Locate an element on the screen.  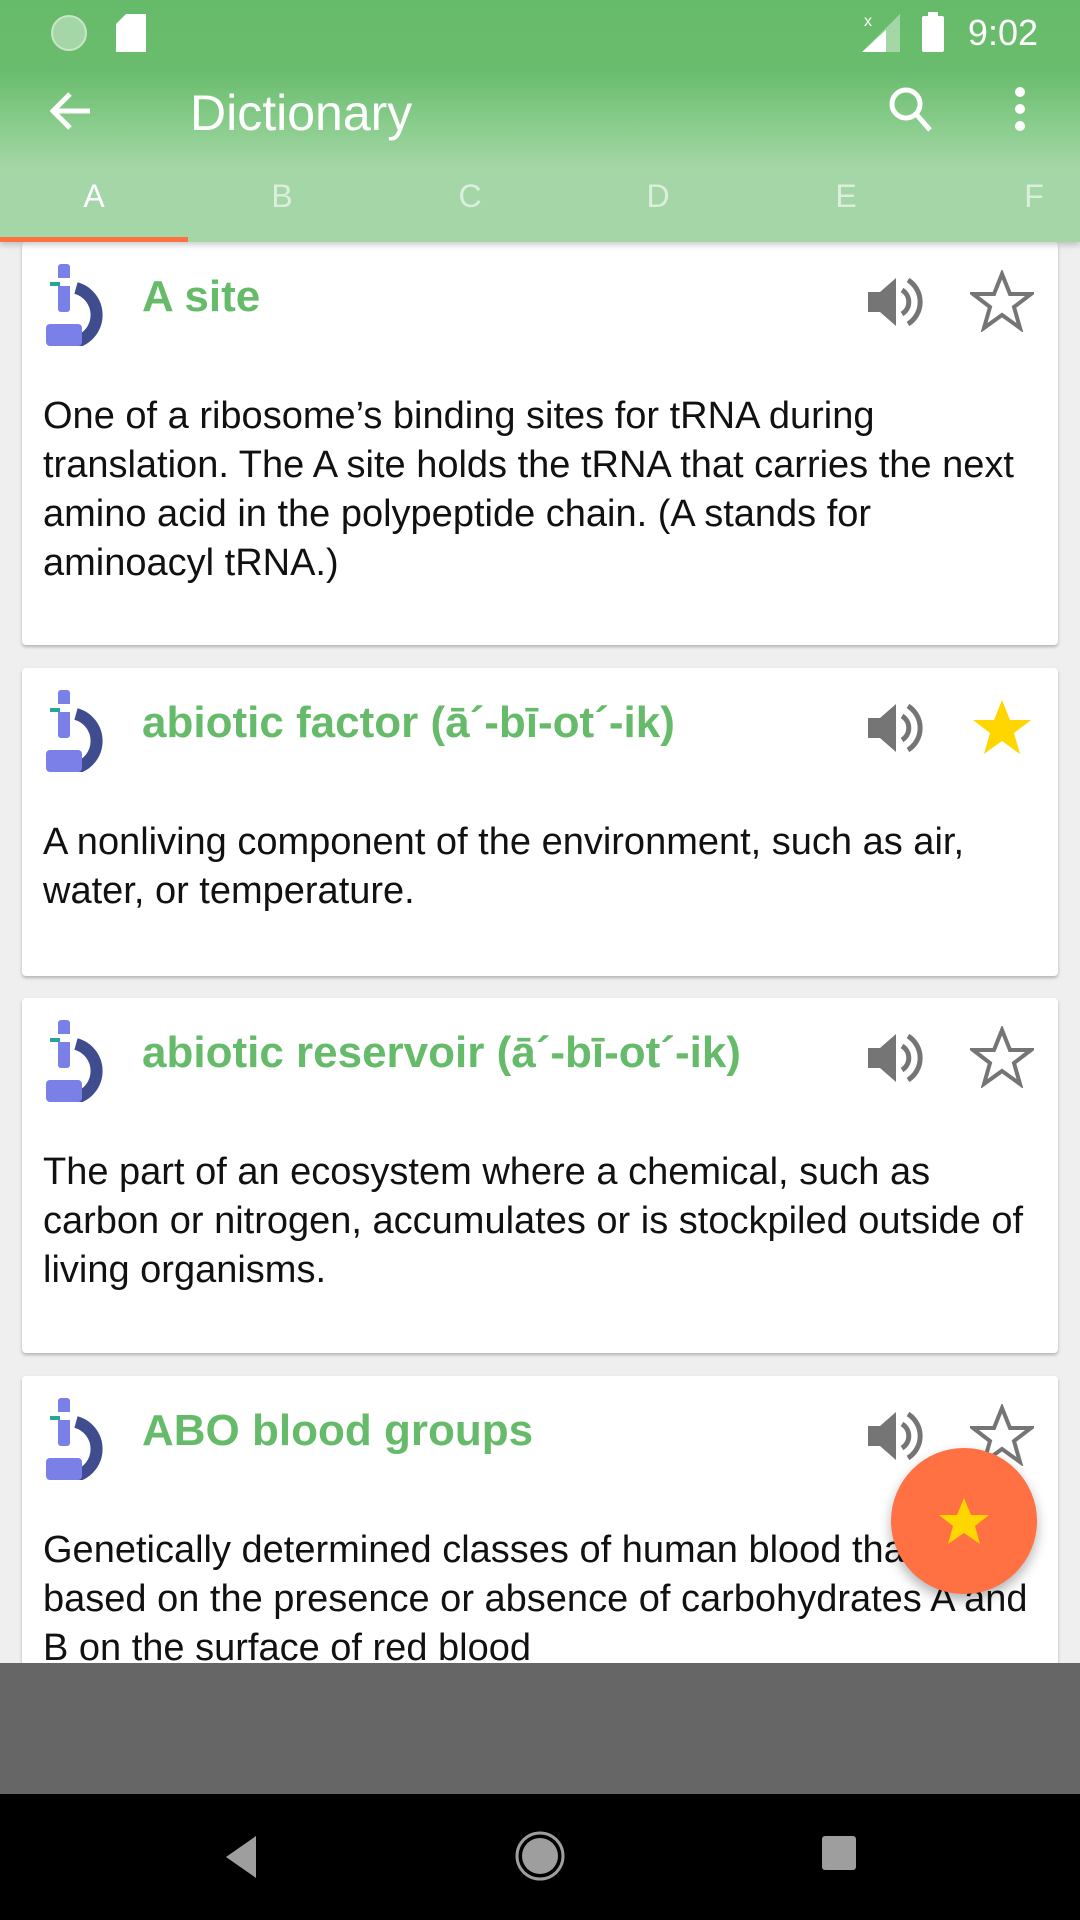
alphabet-tabs: A B C D E F is located at coordinates (540, 210).